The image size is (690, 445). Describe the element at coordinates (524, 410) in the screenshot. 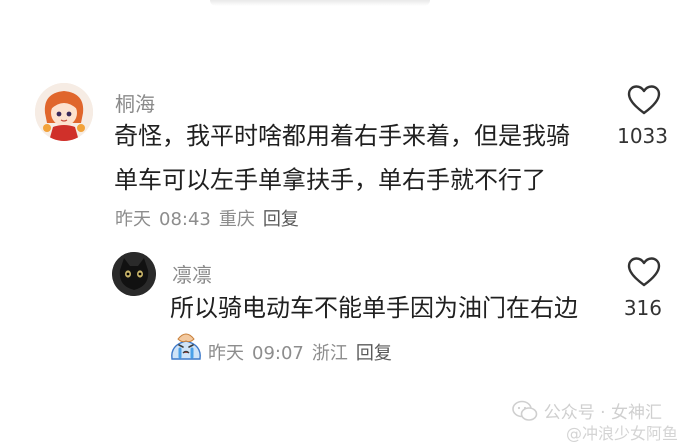

I see `wechat-icon` at that location.